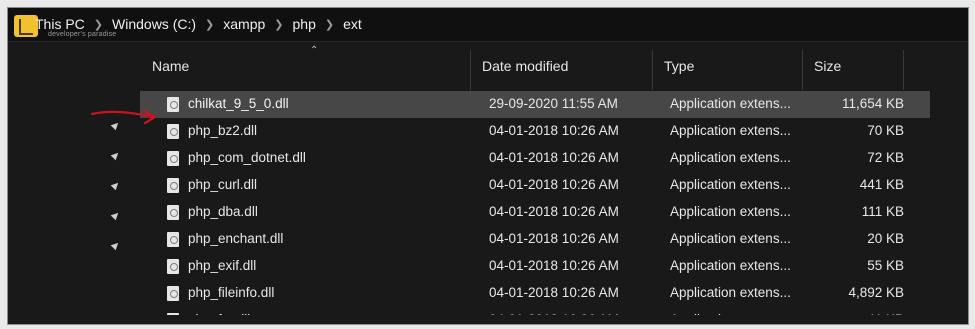 The height and width of the screenshot is (329, 975). What do you see at coordinates (885, 318) in the screenshot?
I see `file-size: 41 KB` at bounding box center [885, 318].